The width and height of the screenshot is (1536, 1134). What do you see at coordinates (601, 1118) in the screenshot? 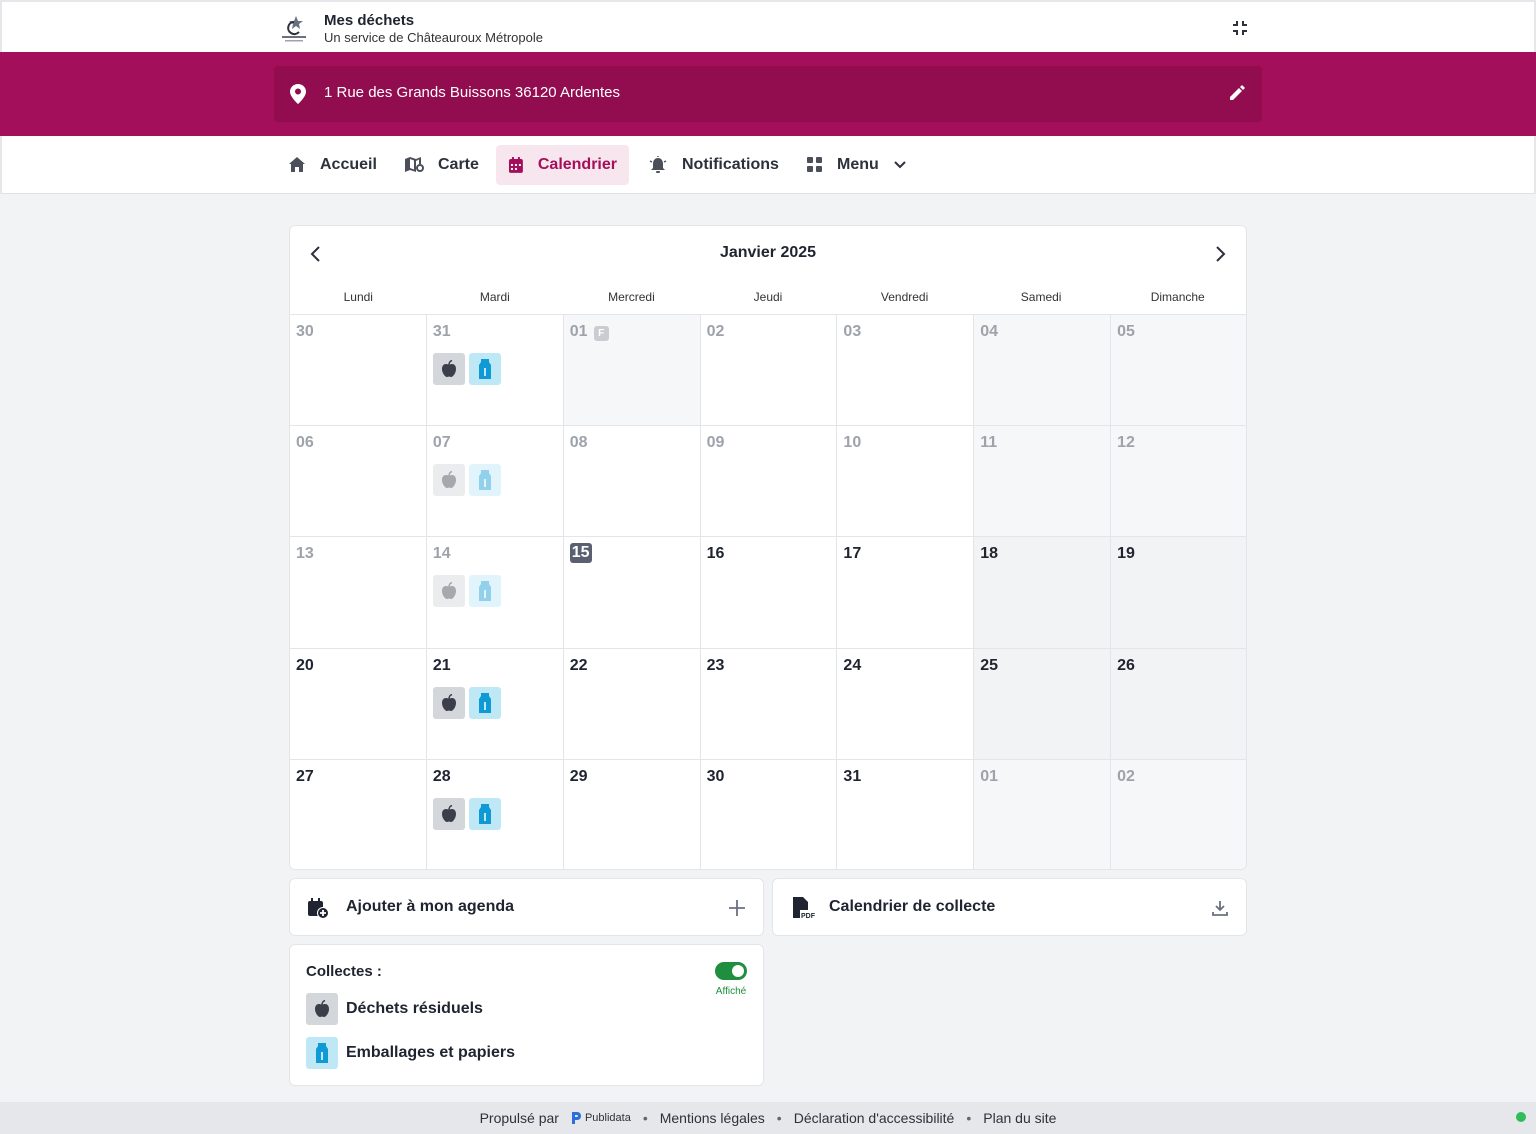
I see `publidata-link: Publidata` at bounding box center [601, 1118].